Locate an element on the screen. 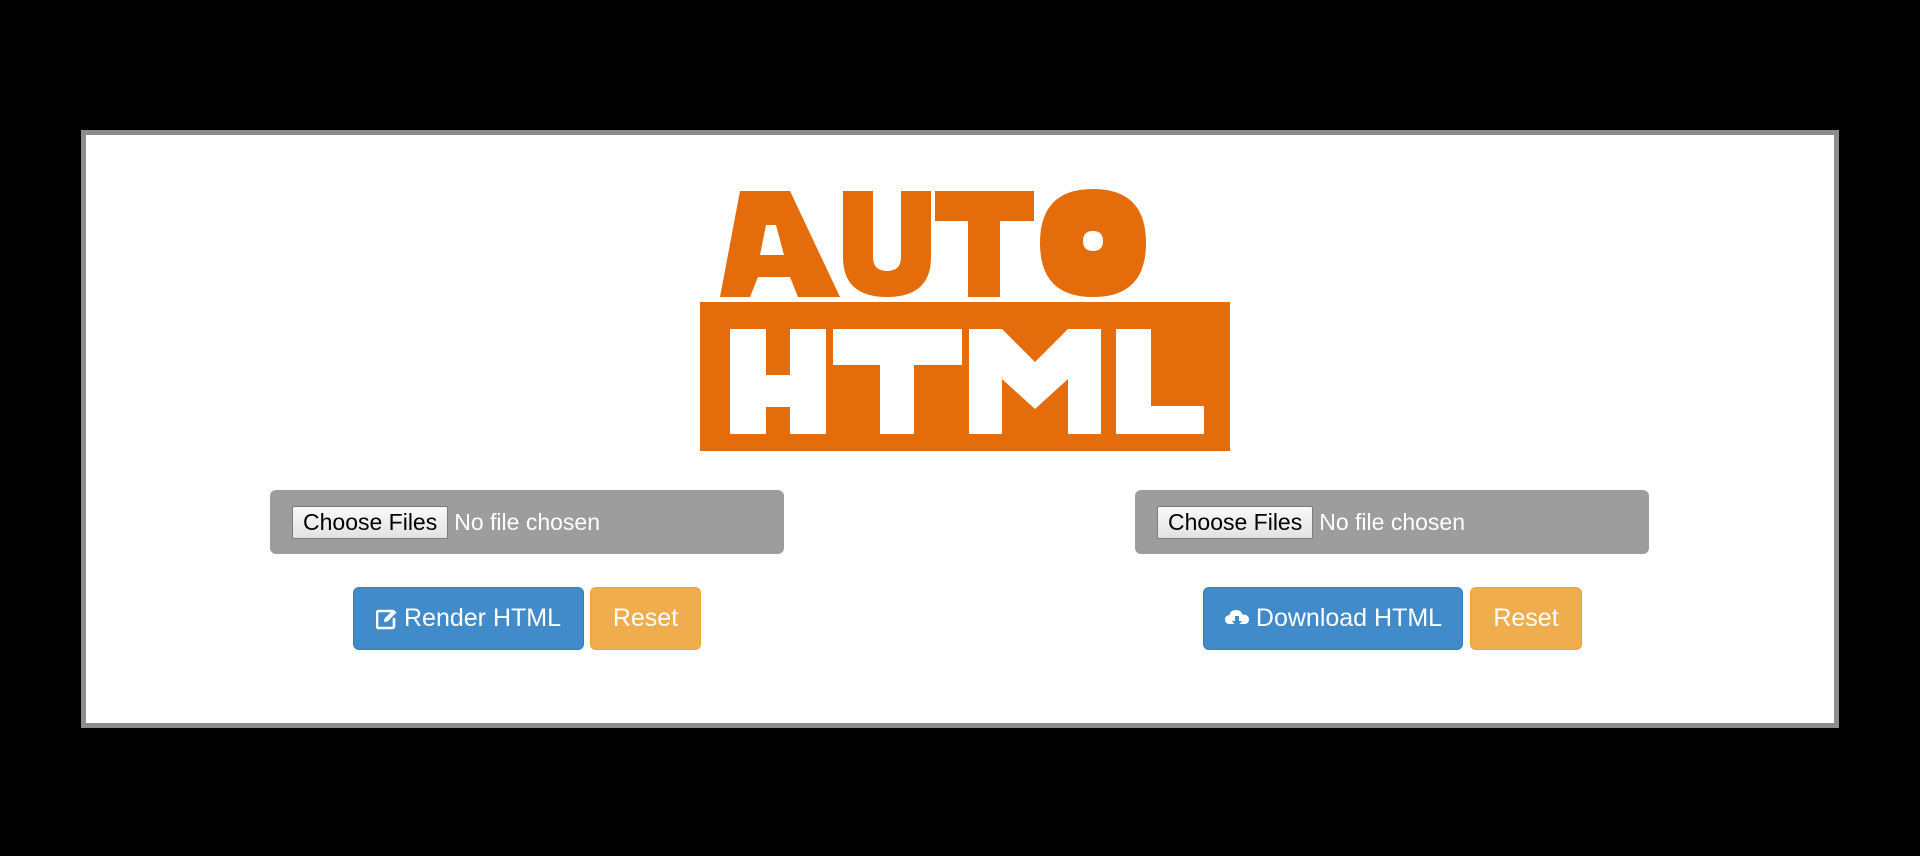 This screenshot has width=1920, height=856. reset-button-right: Reset is located at coordinates (1526, 618).